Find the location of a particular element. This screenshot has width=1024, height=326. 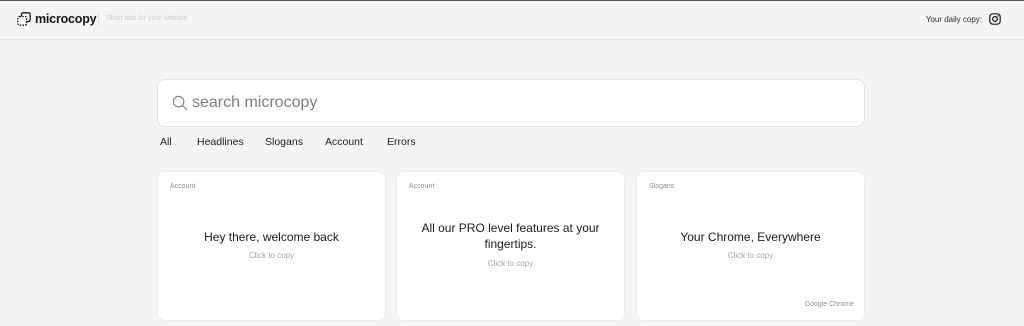

category-tabs: All Headlines Slogans Account Errors is located at coordinates (512, 143).